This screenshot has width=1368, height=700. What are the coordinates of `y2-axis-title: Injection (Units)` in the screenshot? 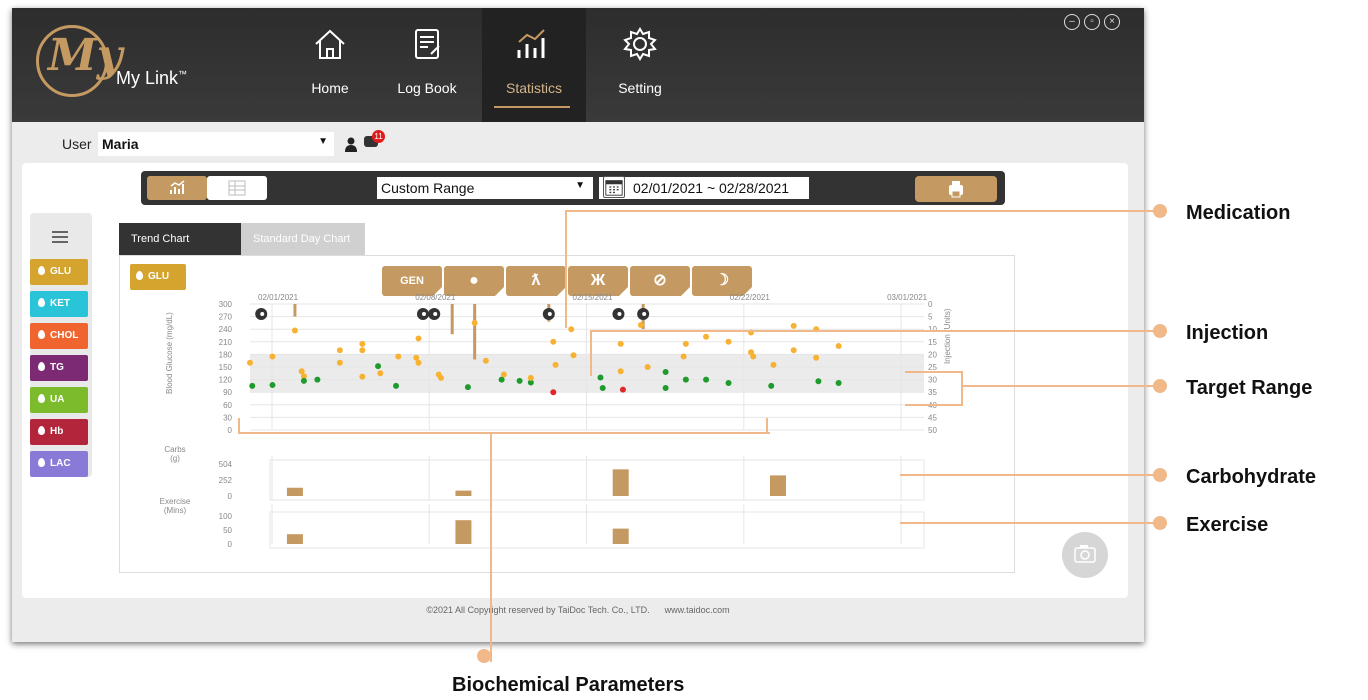 It's located at (947, 336).